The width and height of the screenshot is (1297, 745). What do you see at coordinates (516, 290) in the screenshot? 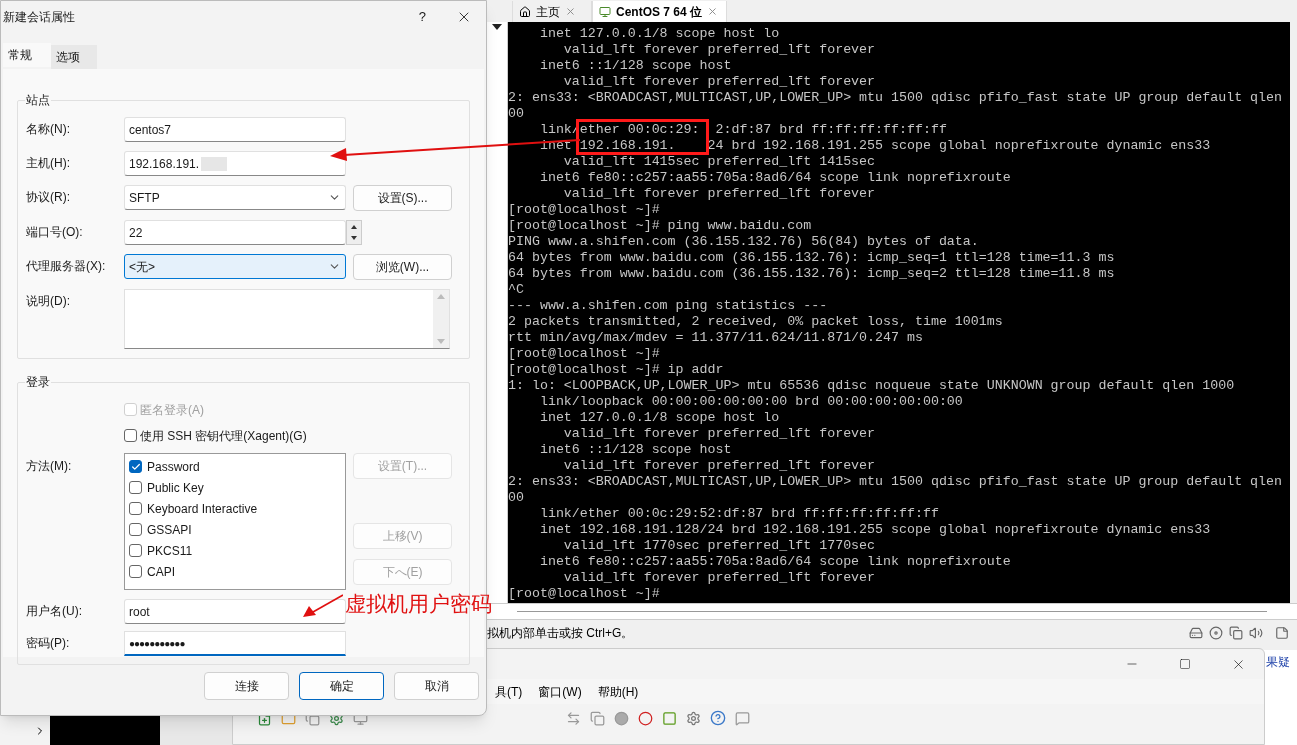
I see `terminal-line: ^C` at bounding box center [516, 290].